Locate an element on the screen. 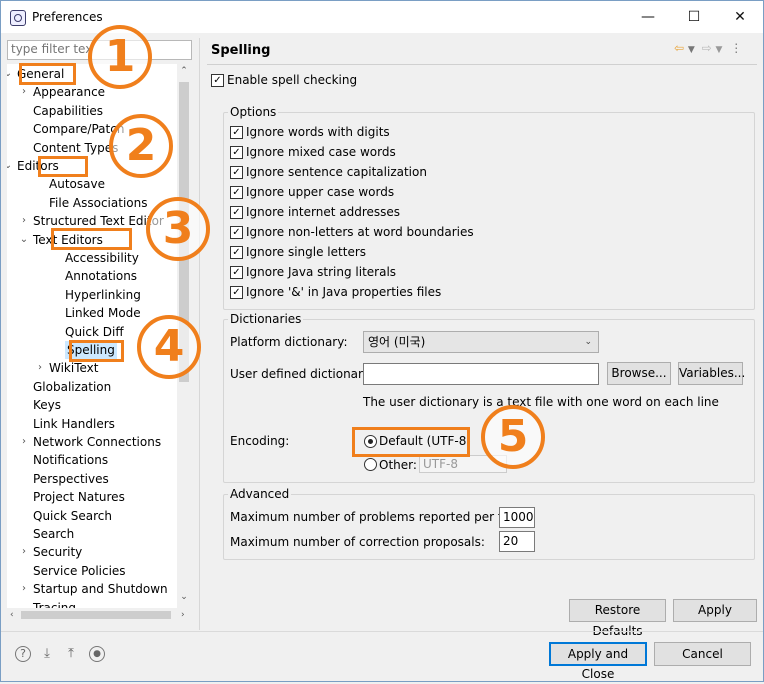  apply-button: Apply is located at coordinates (715, 610).